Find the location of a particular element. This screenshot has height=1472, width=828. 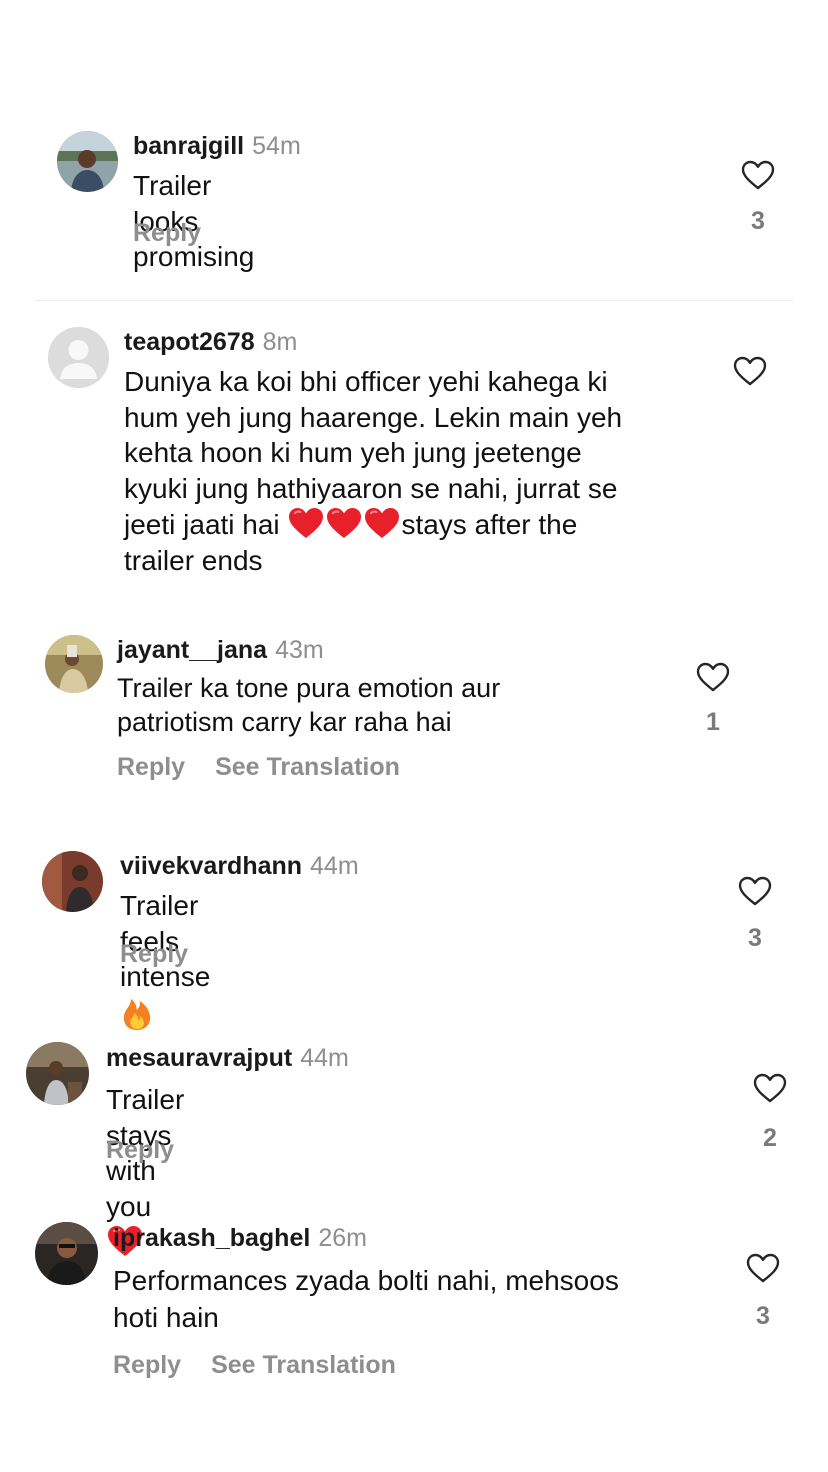

timestamp: 43m is located at coordinates (299, 650).